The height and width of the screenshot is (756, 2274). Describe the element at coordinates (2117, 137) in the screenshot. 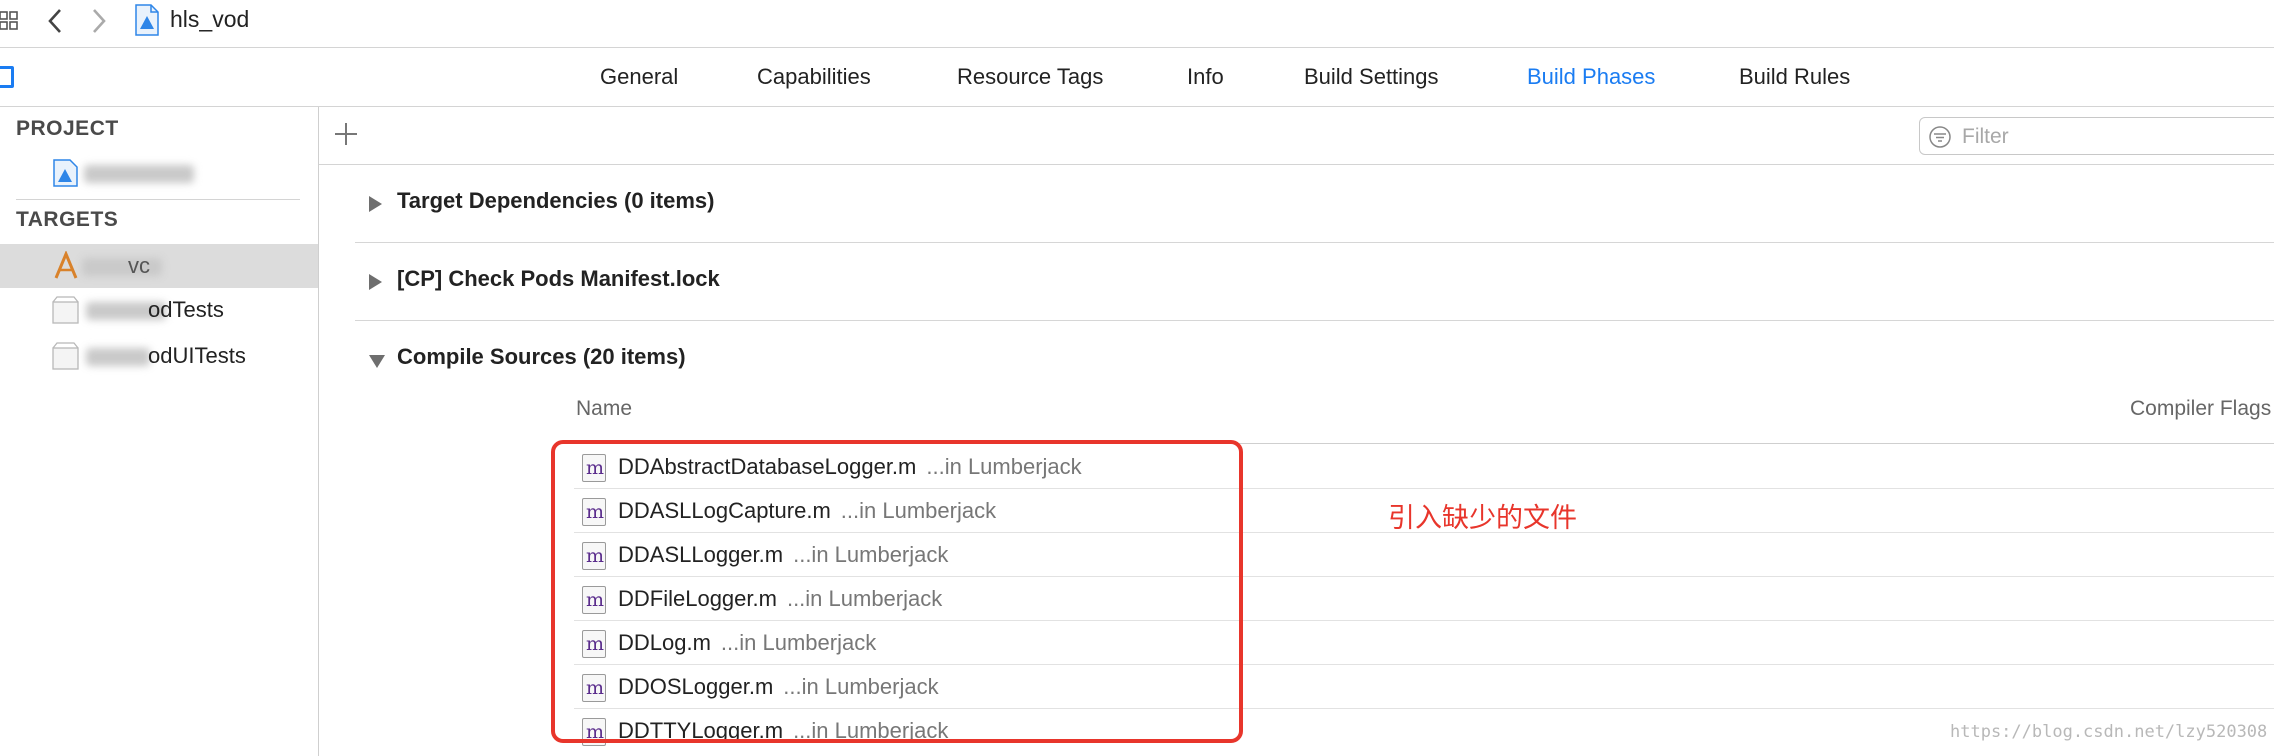

I see `filter-input` at that location.